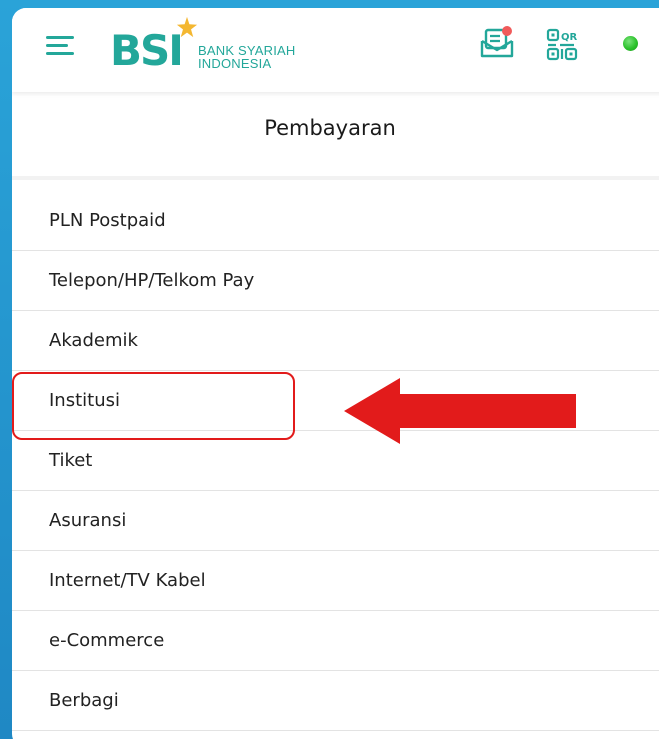 Image resolution: width=659 pixels, height=739 pixels. Describe the element at coordinates (335, 50) in the screenshot. I see `app-header: BSI BANK SYARIAH INDONESIA QR` at that location.